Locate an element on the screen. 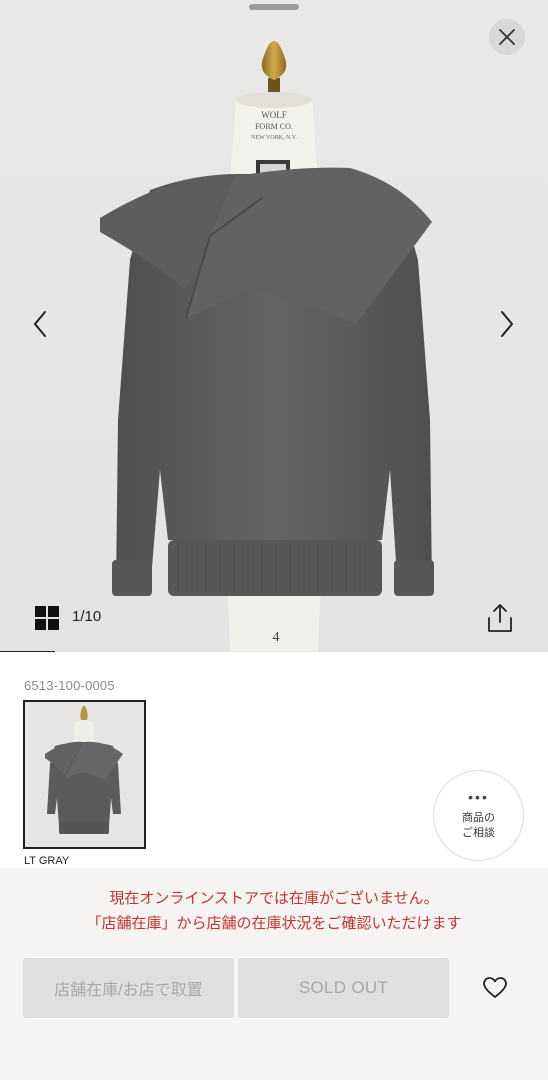 The width and height of the screenshot is (548, 1080). mannequin-number: 4 is located at coordinates (276, 637).